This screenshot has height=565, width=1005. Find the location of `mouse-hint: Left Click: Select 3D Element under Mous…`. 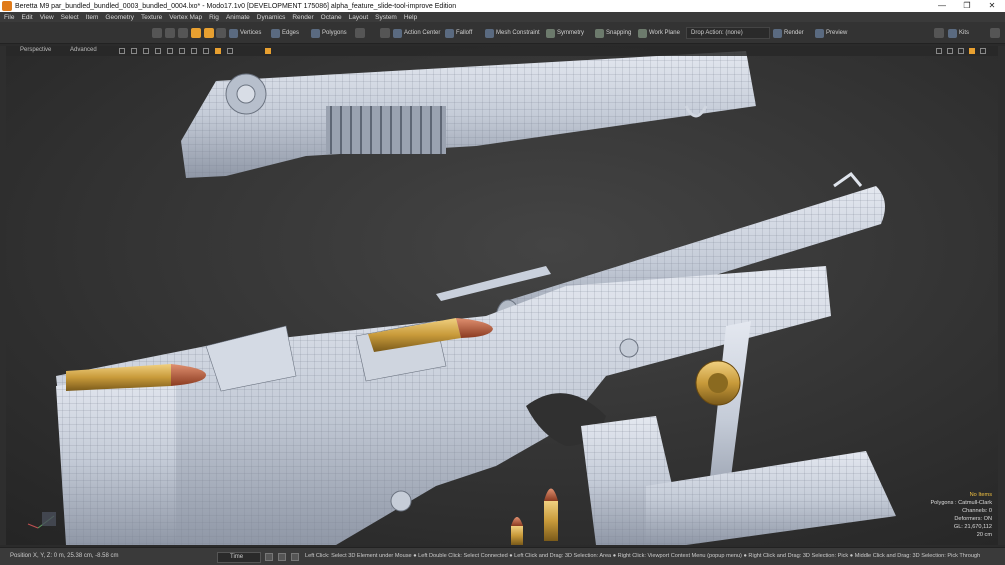

mouse-hint: Left Click: Select 3D Element under Mous… is located at coordinates (643, 556).